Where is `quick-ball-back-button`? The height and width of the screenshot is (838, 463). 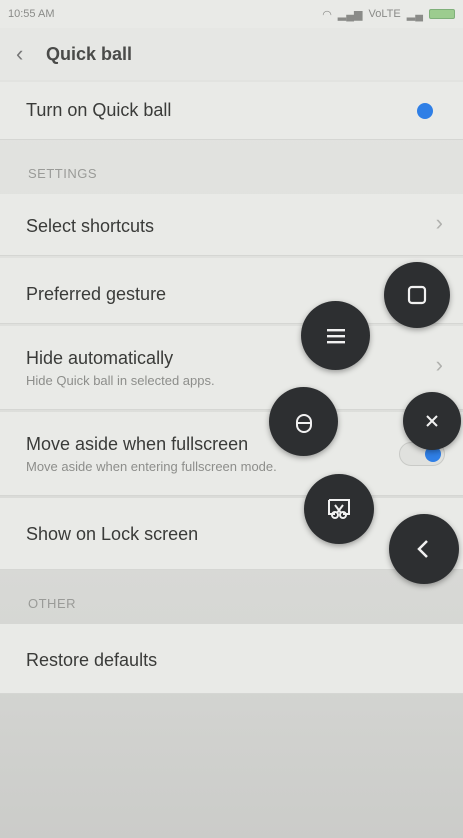
quick-ball-back-button is located at coordinates (424, 549).